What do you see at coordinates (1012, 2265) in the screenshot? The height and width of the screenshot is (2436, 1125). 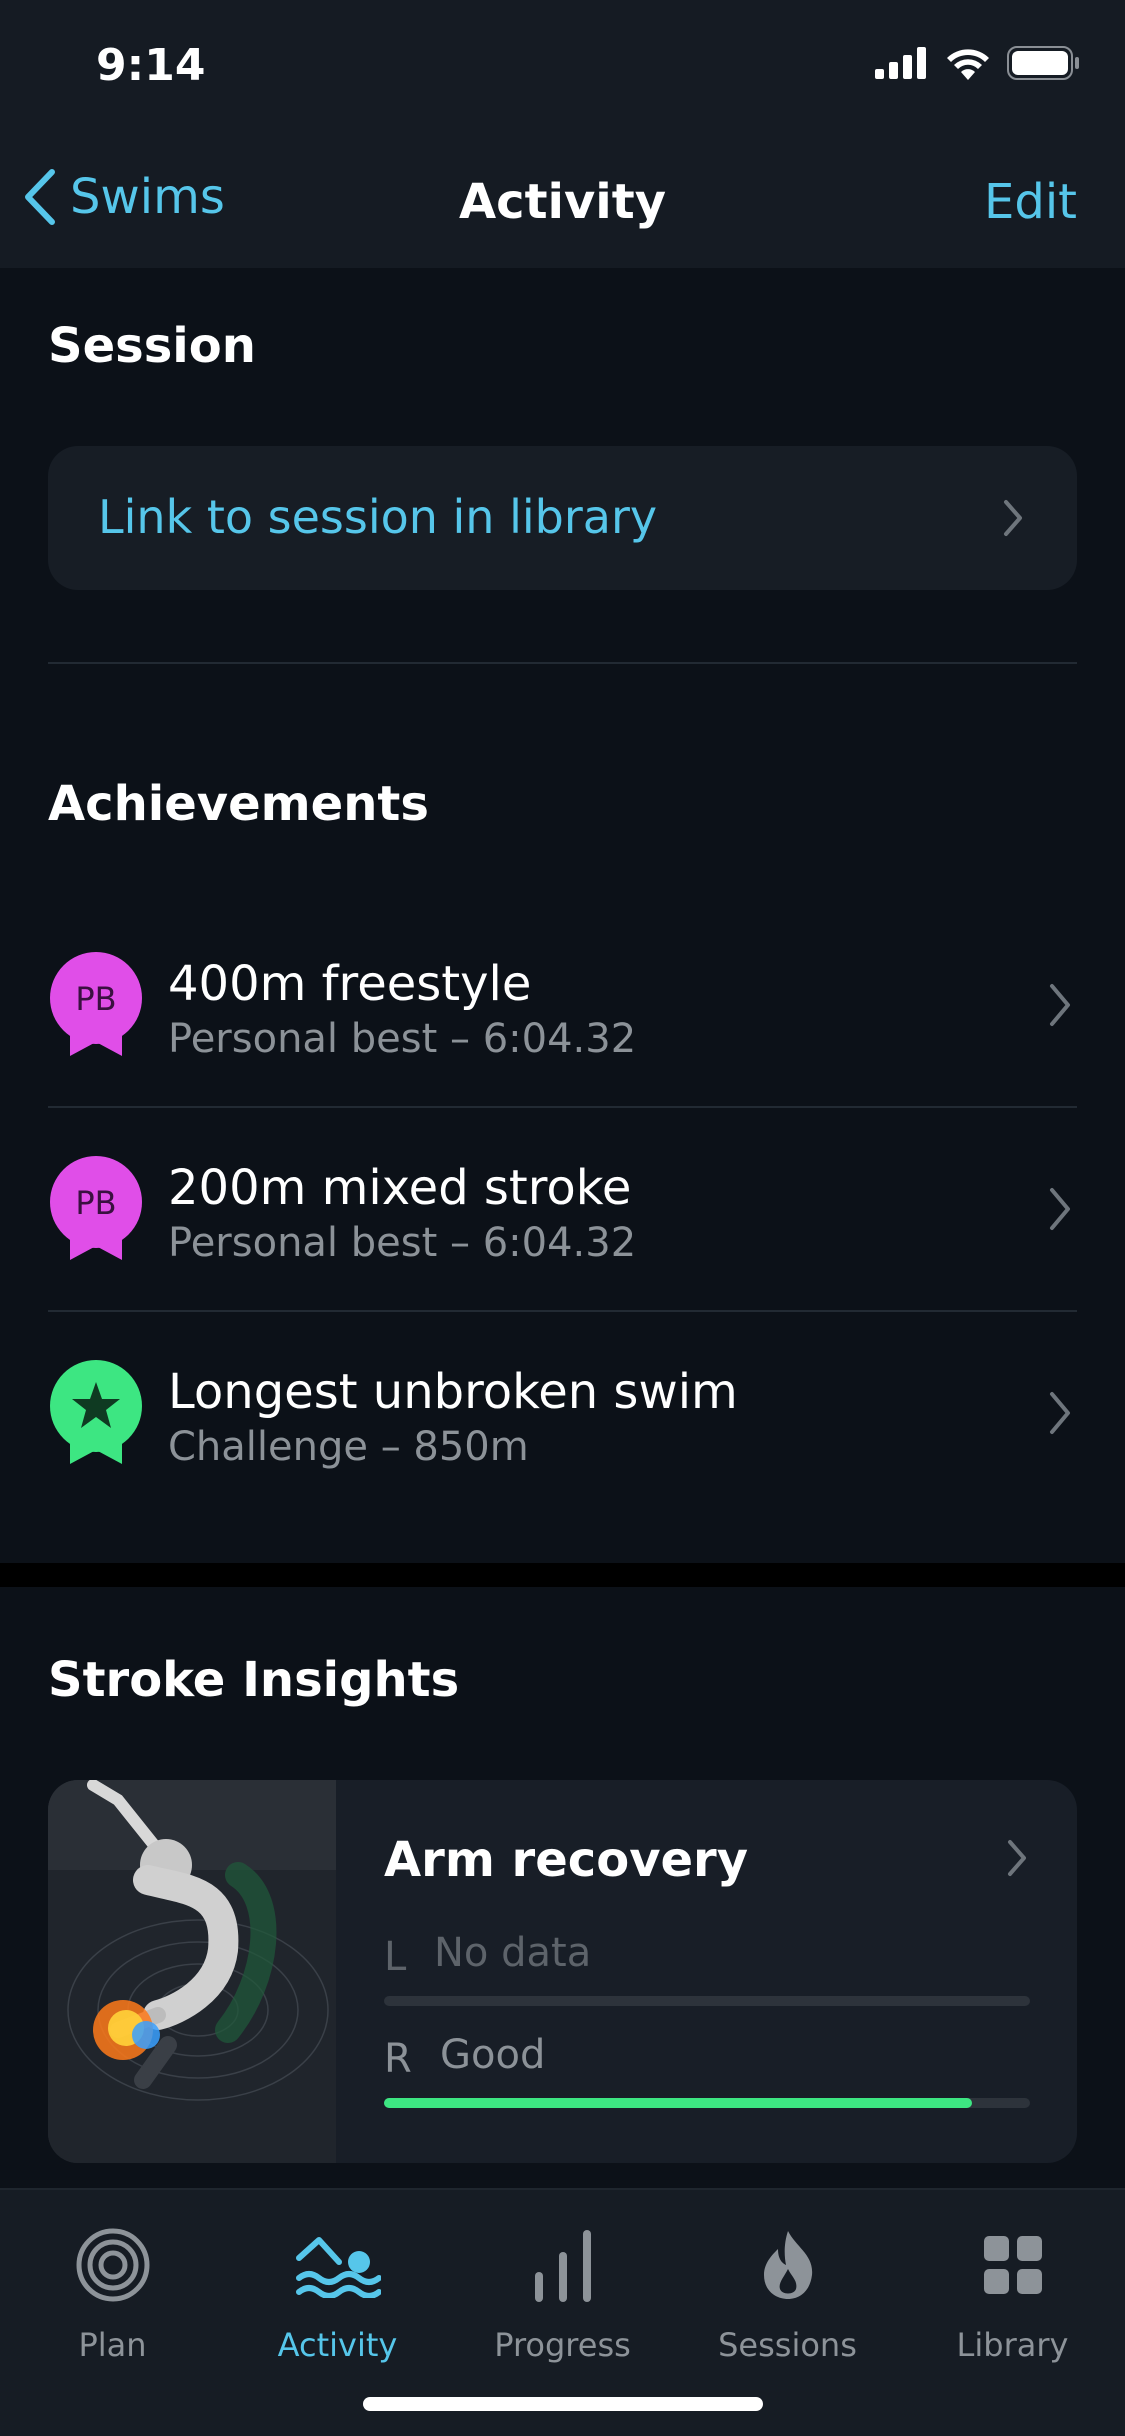 I see `grid-icon` at bounding box center [1012, 2265].